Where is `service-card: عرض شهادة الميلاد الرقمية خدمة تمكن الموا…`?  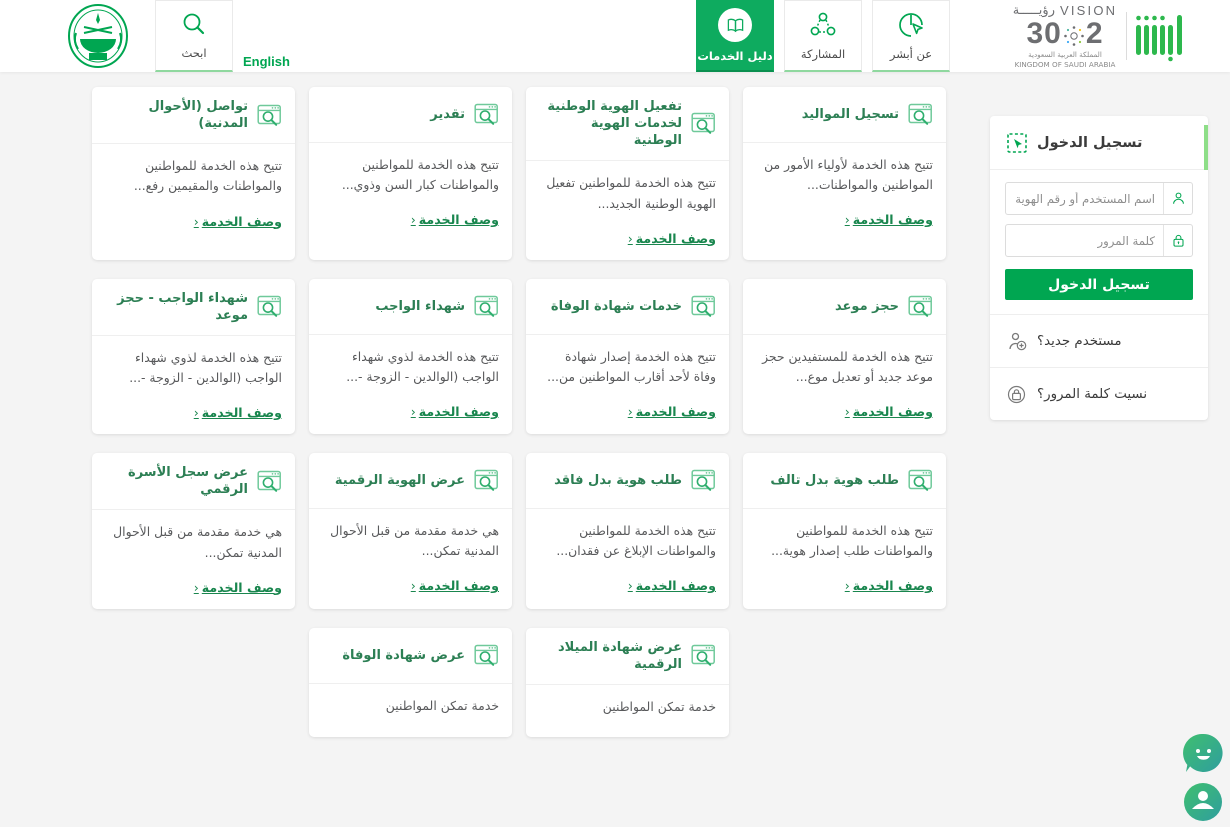
service-card: عرض شهادة الميلاد الرقمية خدمة تمكن الموا… is located at coordinates (627, 682).